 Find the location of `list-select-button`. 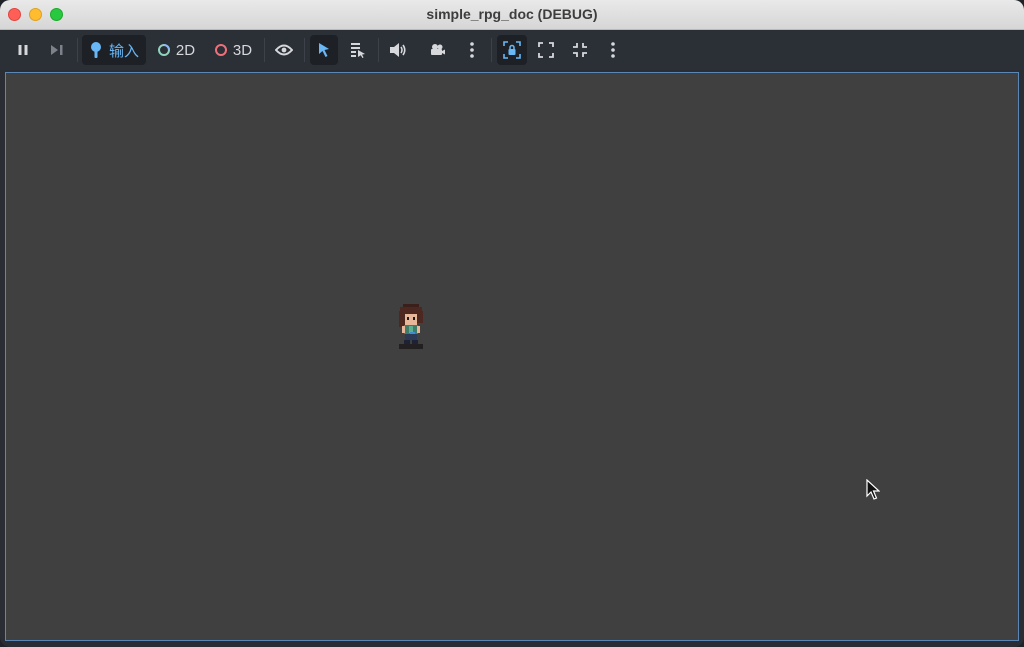

list-select-button is located at coordinates (358, 50).